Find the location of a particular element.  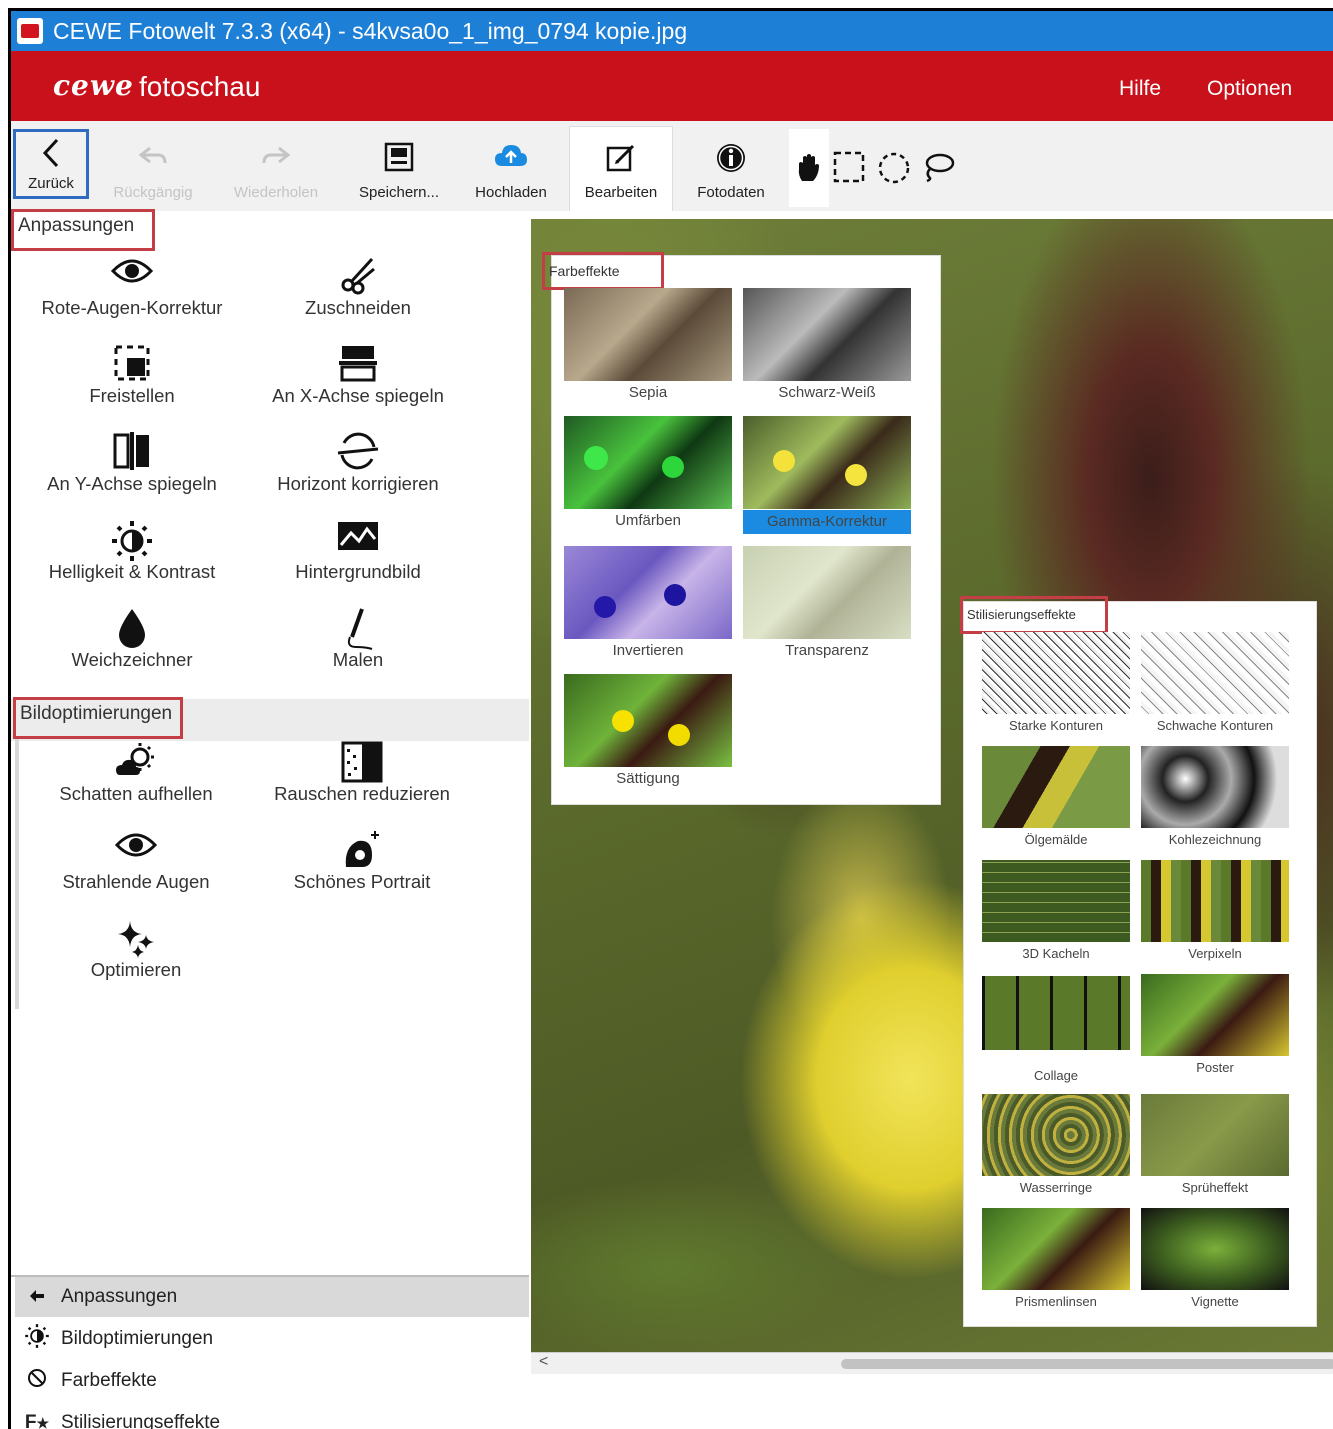

bright-eyes-tool: Strahlende Augen is located at coordinates (136, 861).